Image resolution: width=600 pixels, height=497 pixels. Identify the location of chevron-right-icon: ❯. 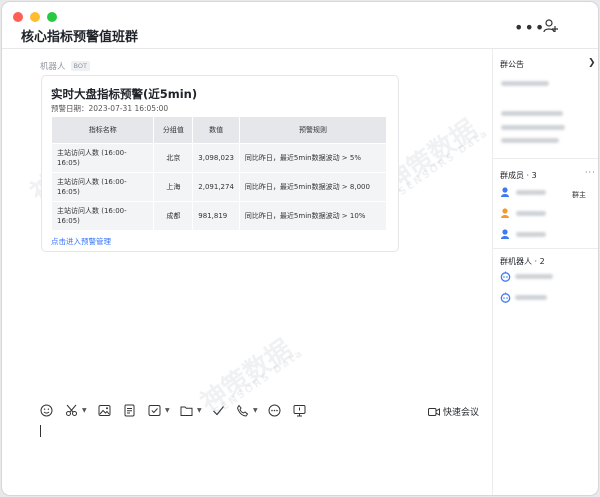
(592, 63).